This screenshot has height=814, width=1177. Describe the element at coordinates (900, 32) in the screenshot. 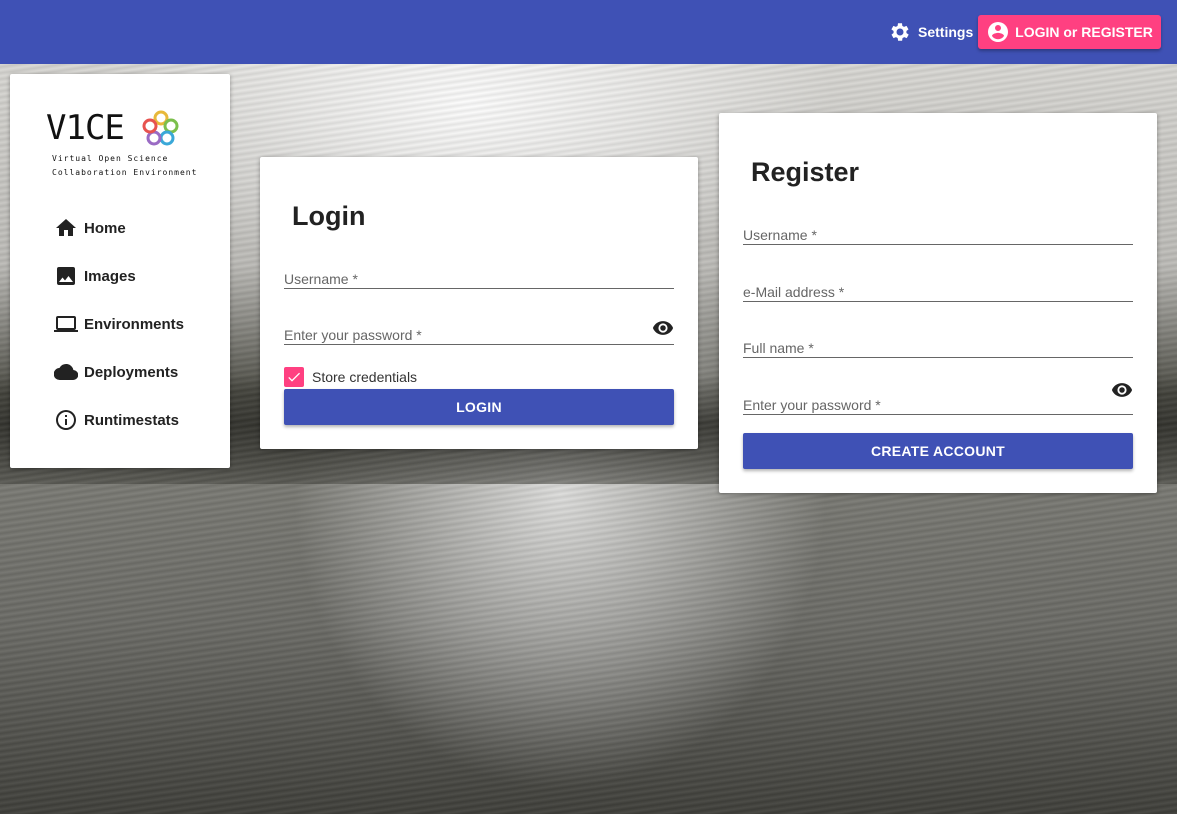

I see `gear-icon` at that location.